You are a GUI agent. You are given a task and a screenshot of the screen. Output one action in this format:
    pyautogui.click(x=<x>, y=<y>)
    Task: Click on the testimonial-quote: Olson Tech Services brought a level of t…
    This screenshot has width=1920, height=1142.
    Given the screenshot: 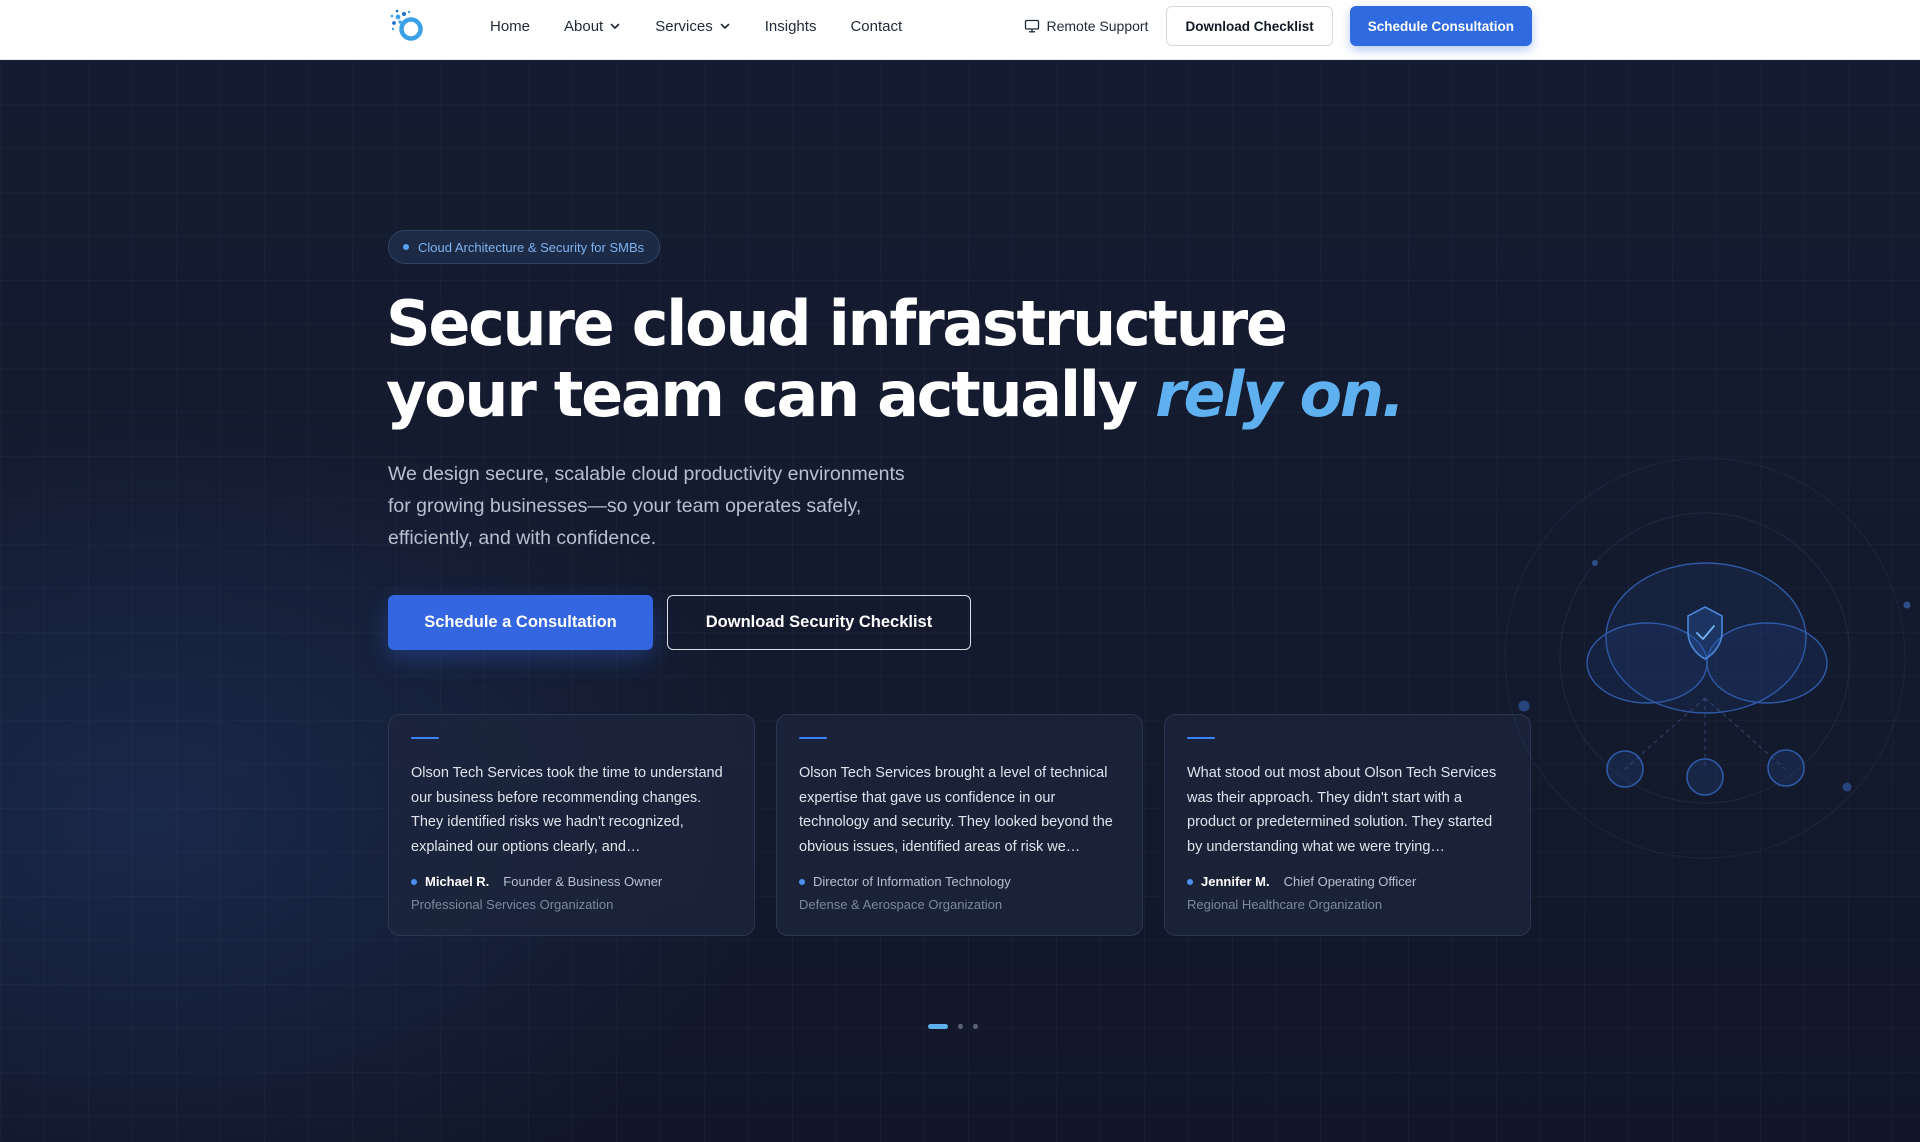 What is the action you would take?
    pyautogui.click(x=956, y=810)
    